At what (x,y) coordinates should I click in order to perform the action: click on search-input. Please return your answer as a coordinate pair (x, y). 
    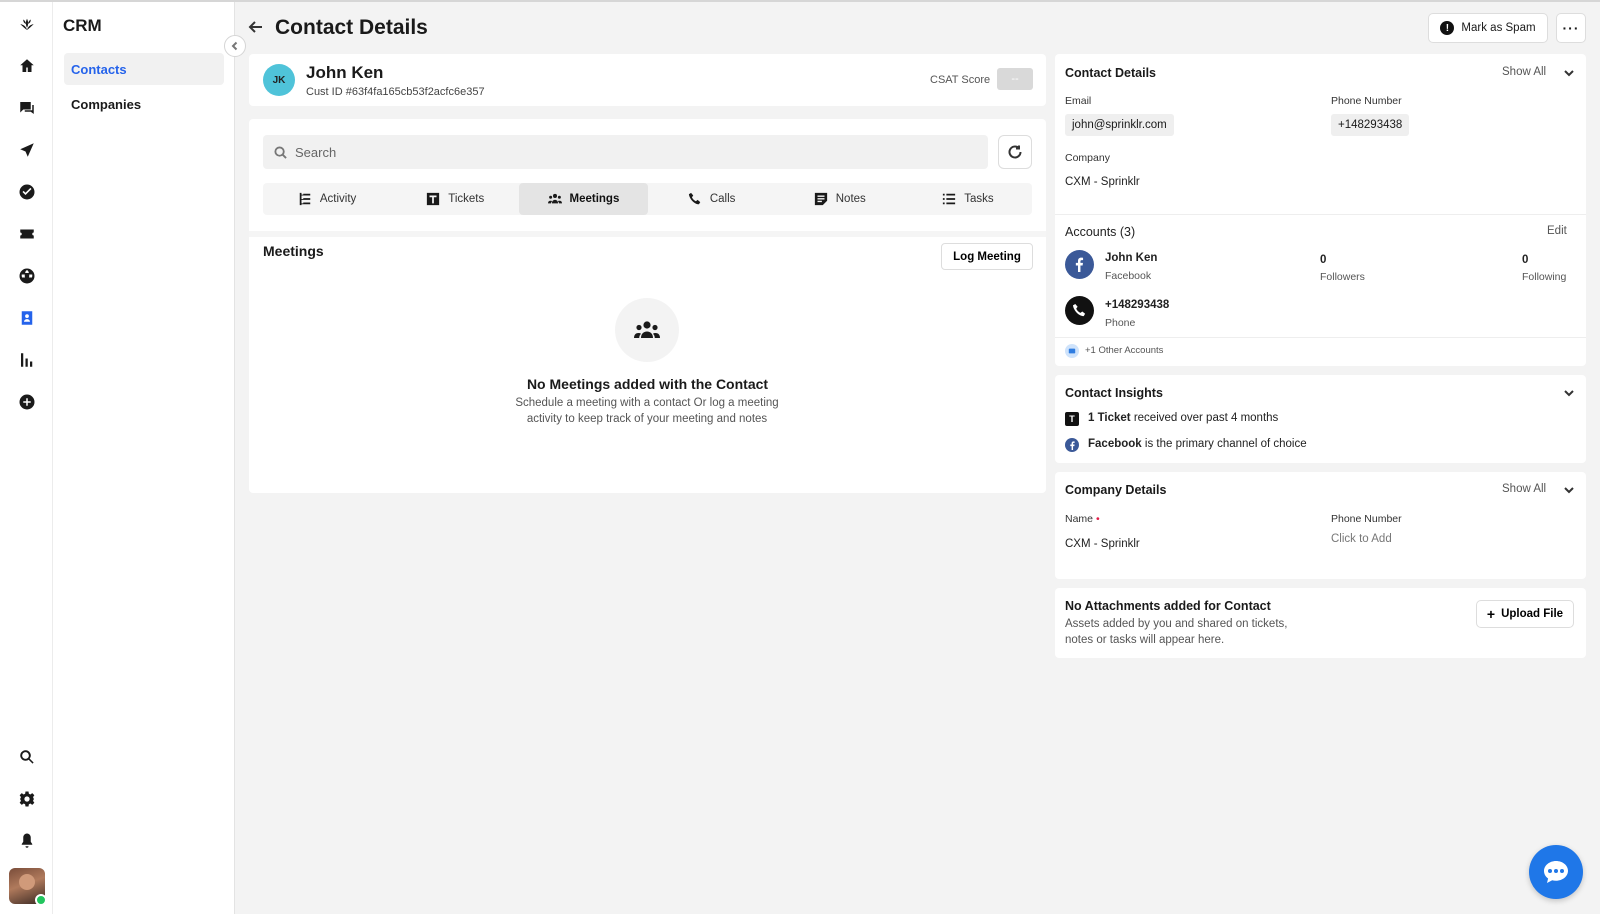
    Looking at the image, I should click on (620, 152).